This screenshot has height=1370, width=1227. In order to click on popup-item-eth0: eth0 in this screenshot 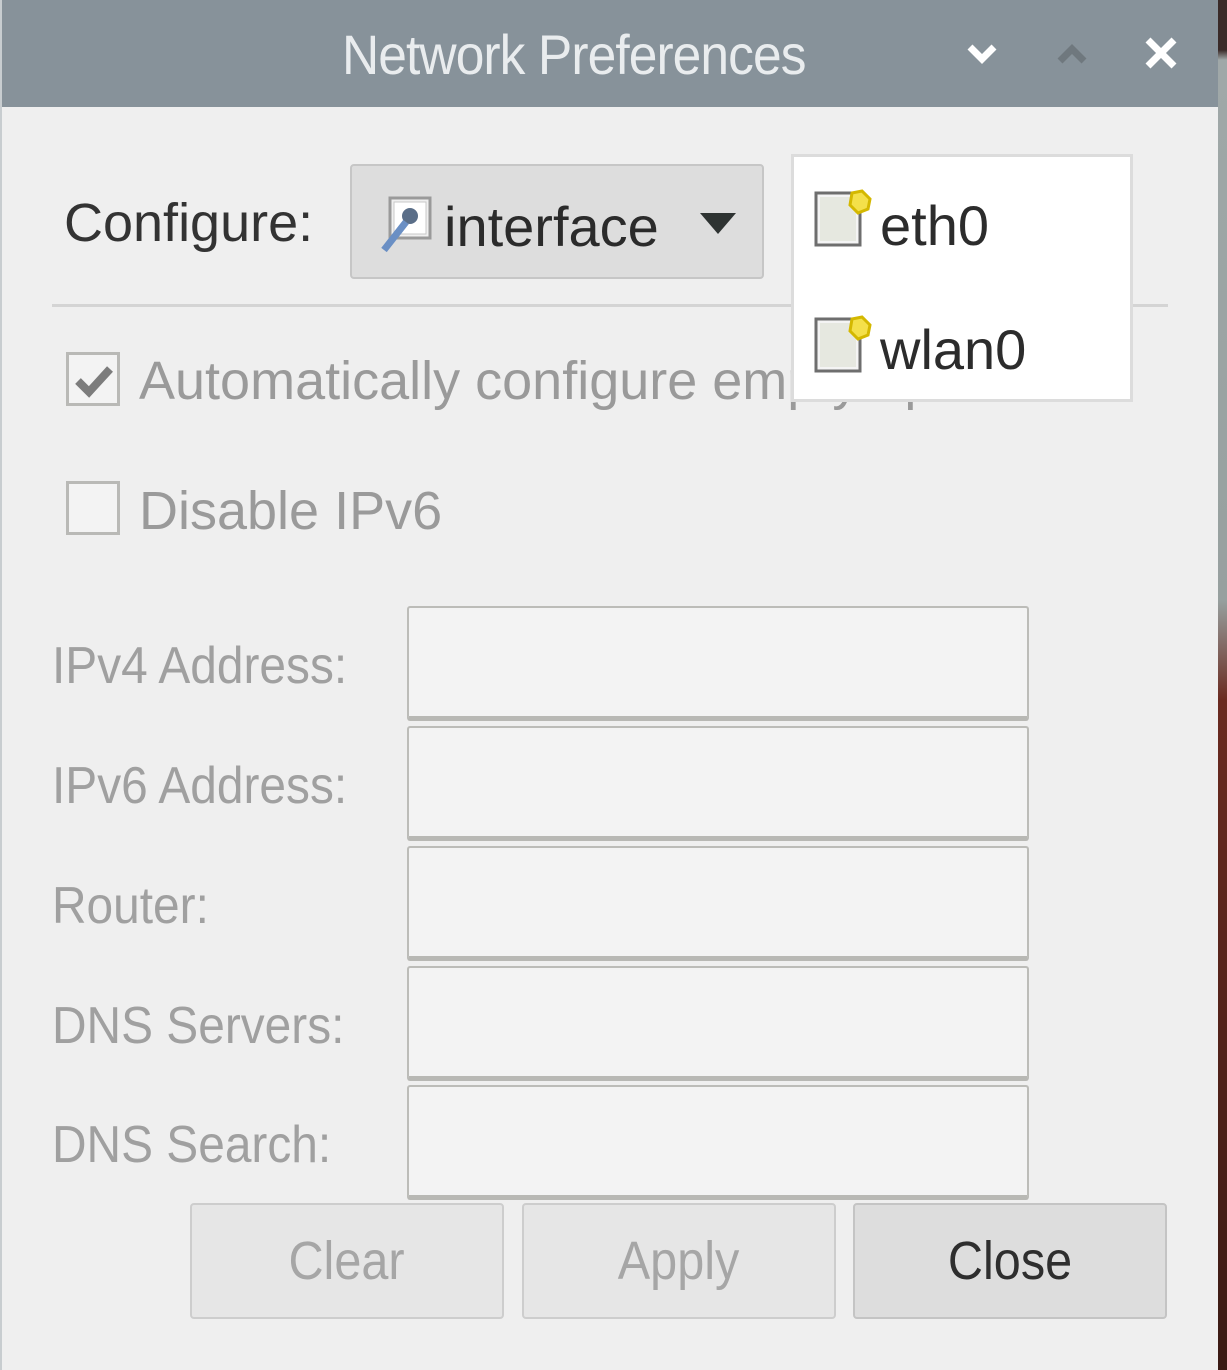, I will do `click(962, 220)`.